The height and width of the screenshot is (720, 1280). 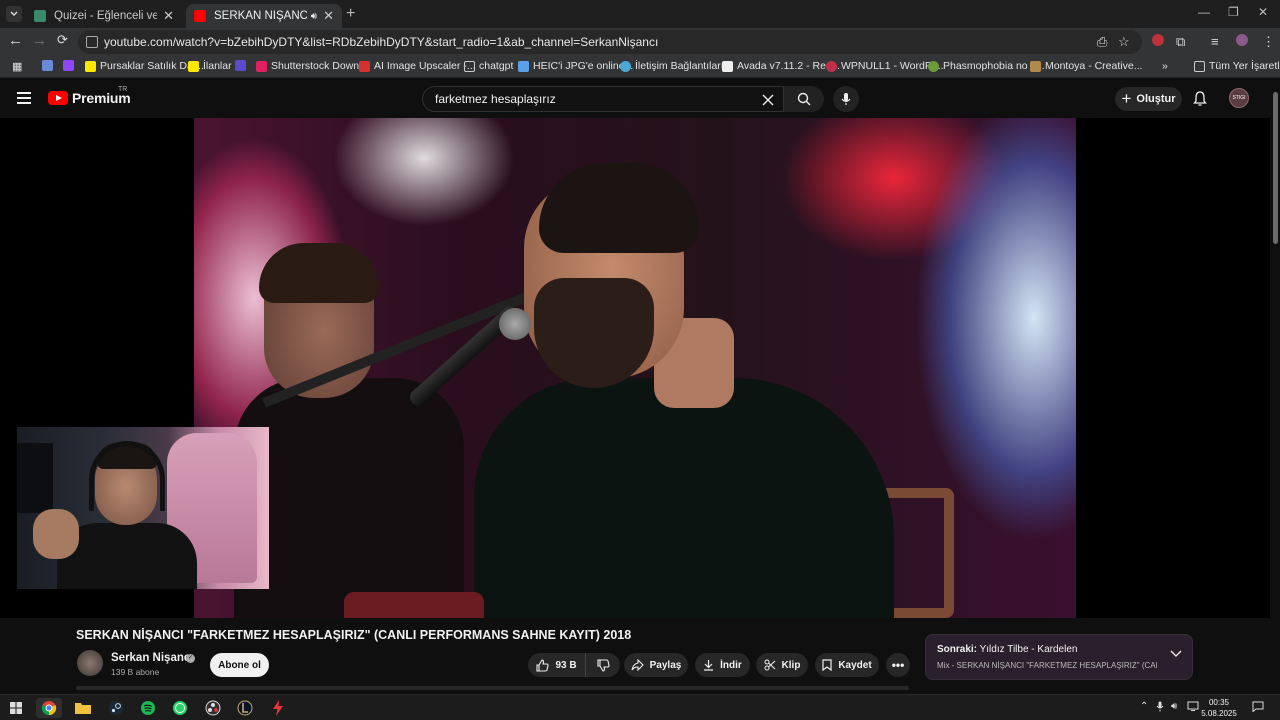 What do you see at coordinates (640, 707) in the screenshot?
I see `windows-taskbar: ⌃ 🔊︎ 00:35 5.08.2025` at bounding box center [640, 707].